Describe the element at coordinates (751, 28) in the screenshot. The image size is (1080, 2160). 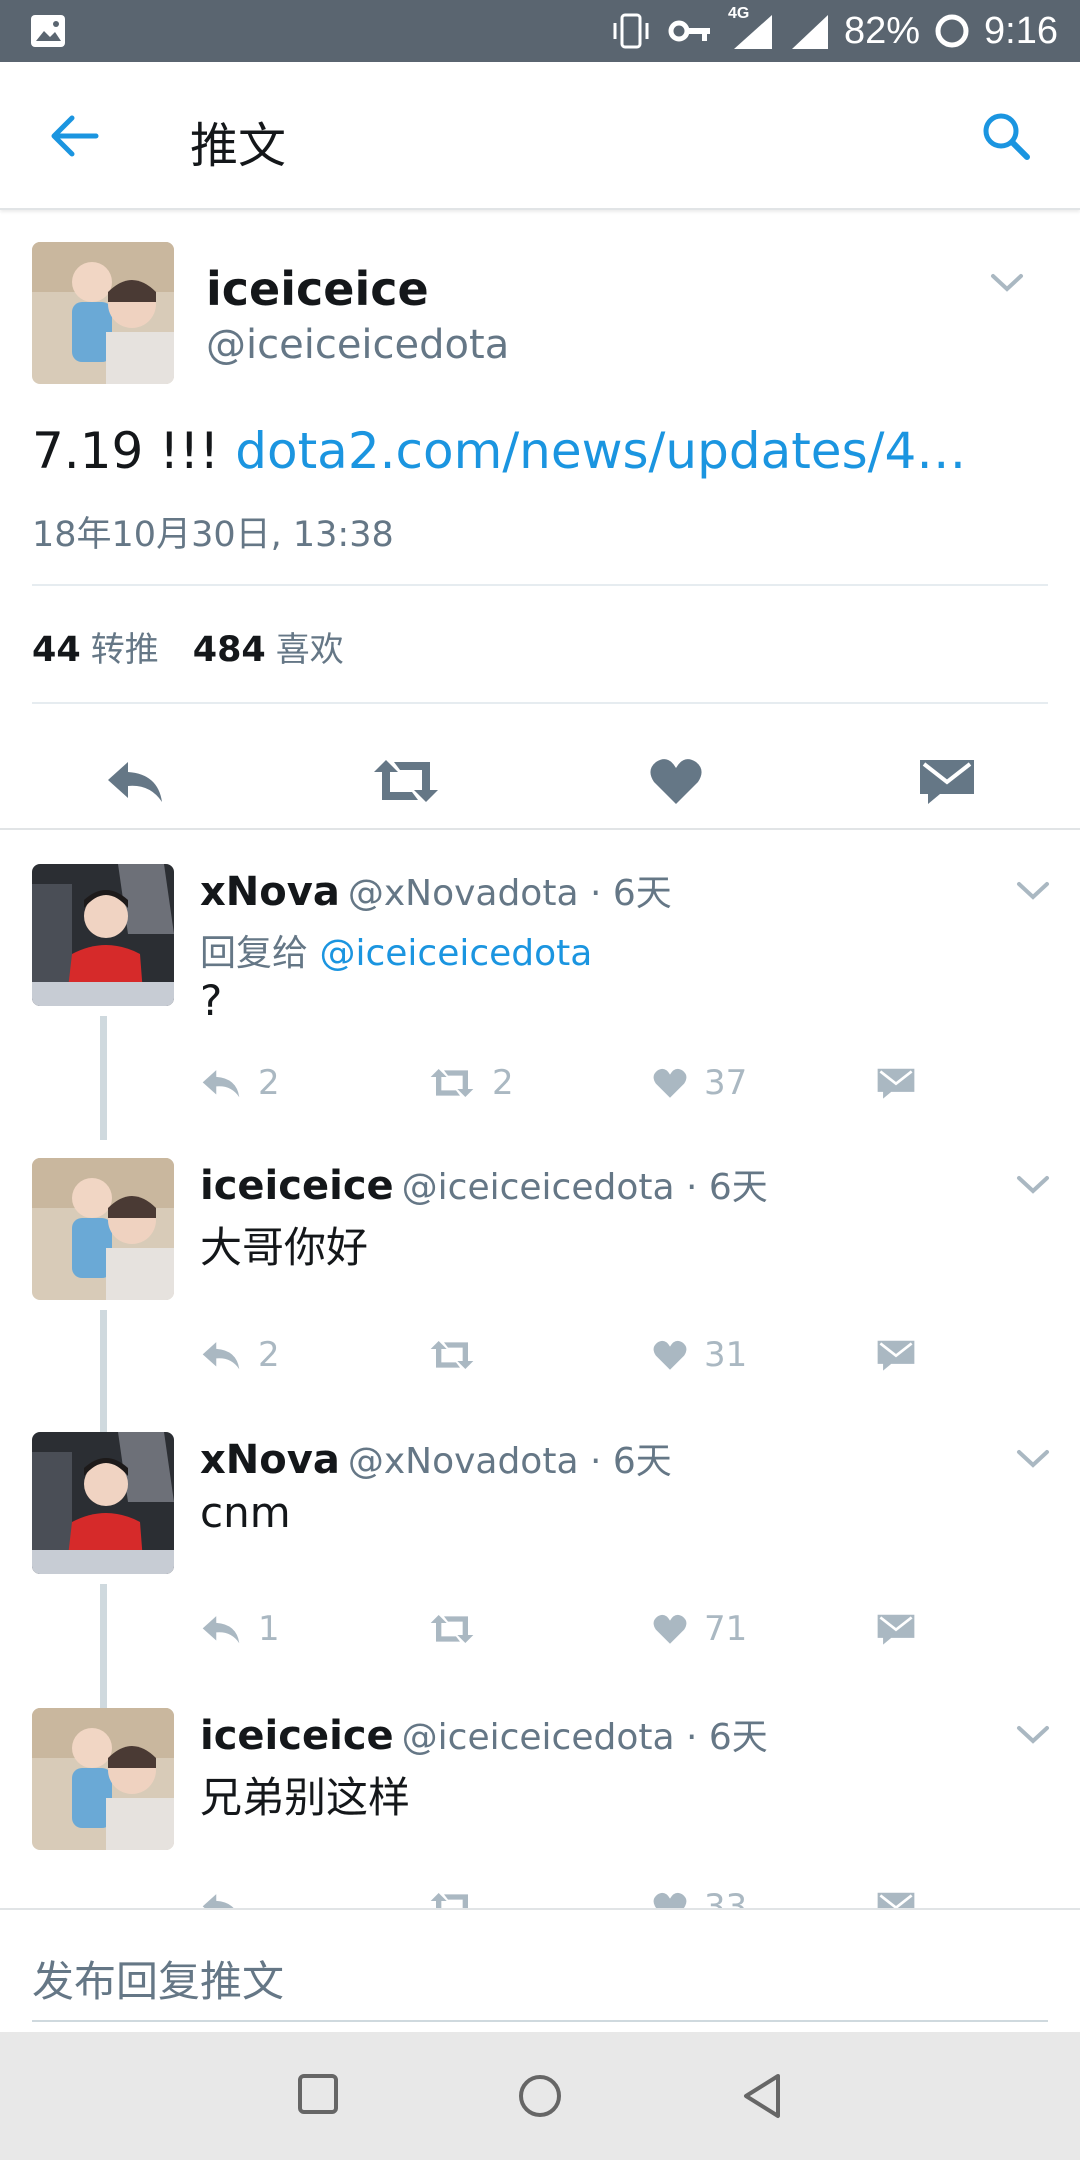
I see `cell-signal-icon: 4G` at that location.